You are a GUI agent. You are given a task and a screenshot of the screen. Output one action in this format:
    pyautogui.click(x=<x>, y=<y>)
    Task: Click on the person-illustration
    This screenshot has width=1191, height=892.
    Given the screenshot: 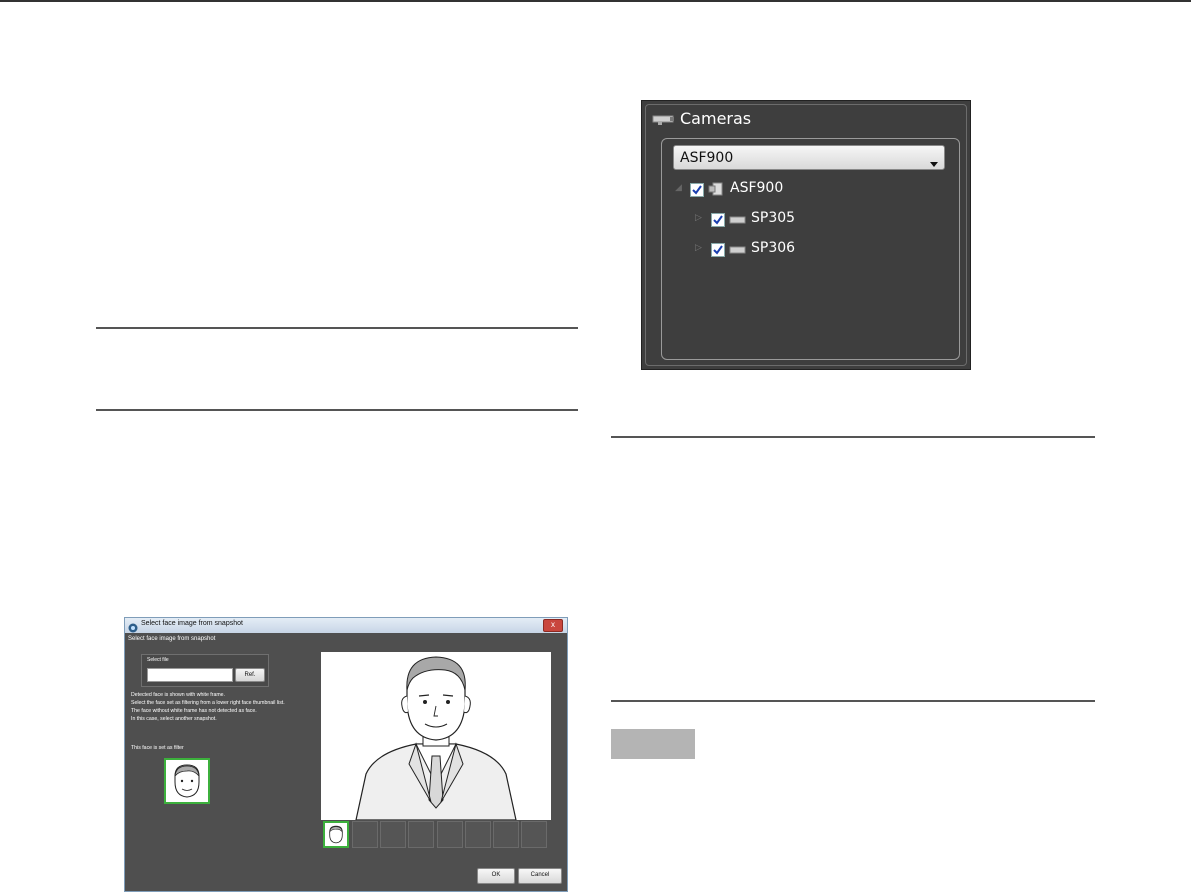 What is the action you would take?
    pyautogui.click(x=436, y=738)
    